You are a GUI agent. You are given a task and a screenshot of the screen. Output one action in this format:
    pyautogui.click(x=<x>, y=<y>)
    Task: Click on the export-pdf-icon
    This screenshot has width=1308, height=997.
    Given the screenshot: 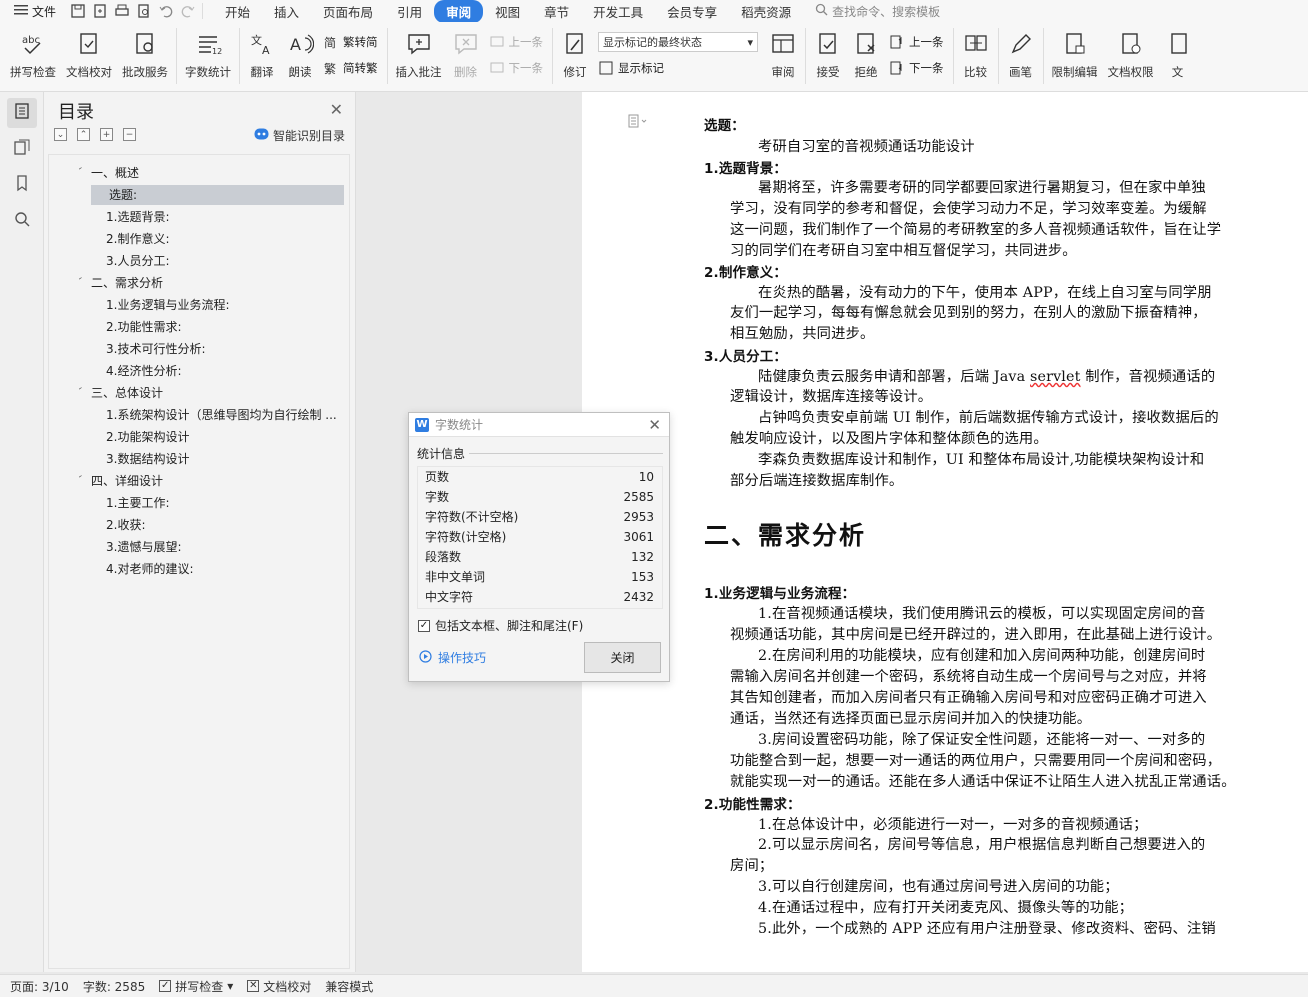 What is the action you would take?
    pyautogui.click(x=100, y=11)
    